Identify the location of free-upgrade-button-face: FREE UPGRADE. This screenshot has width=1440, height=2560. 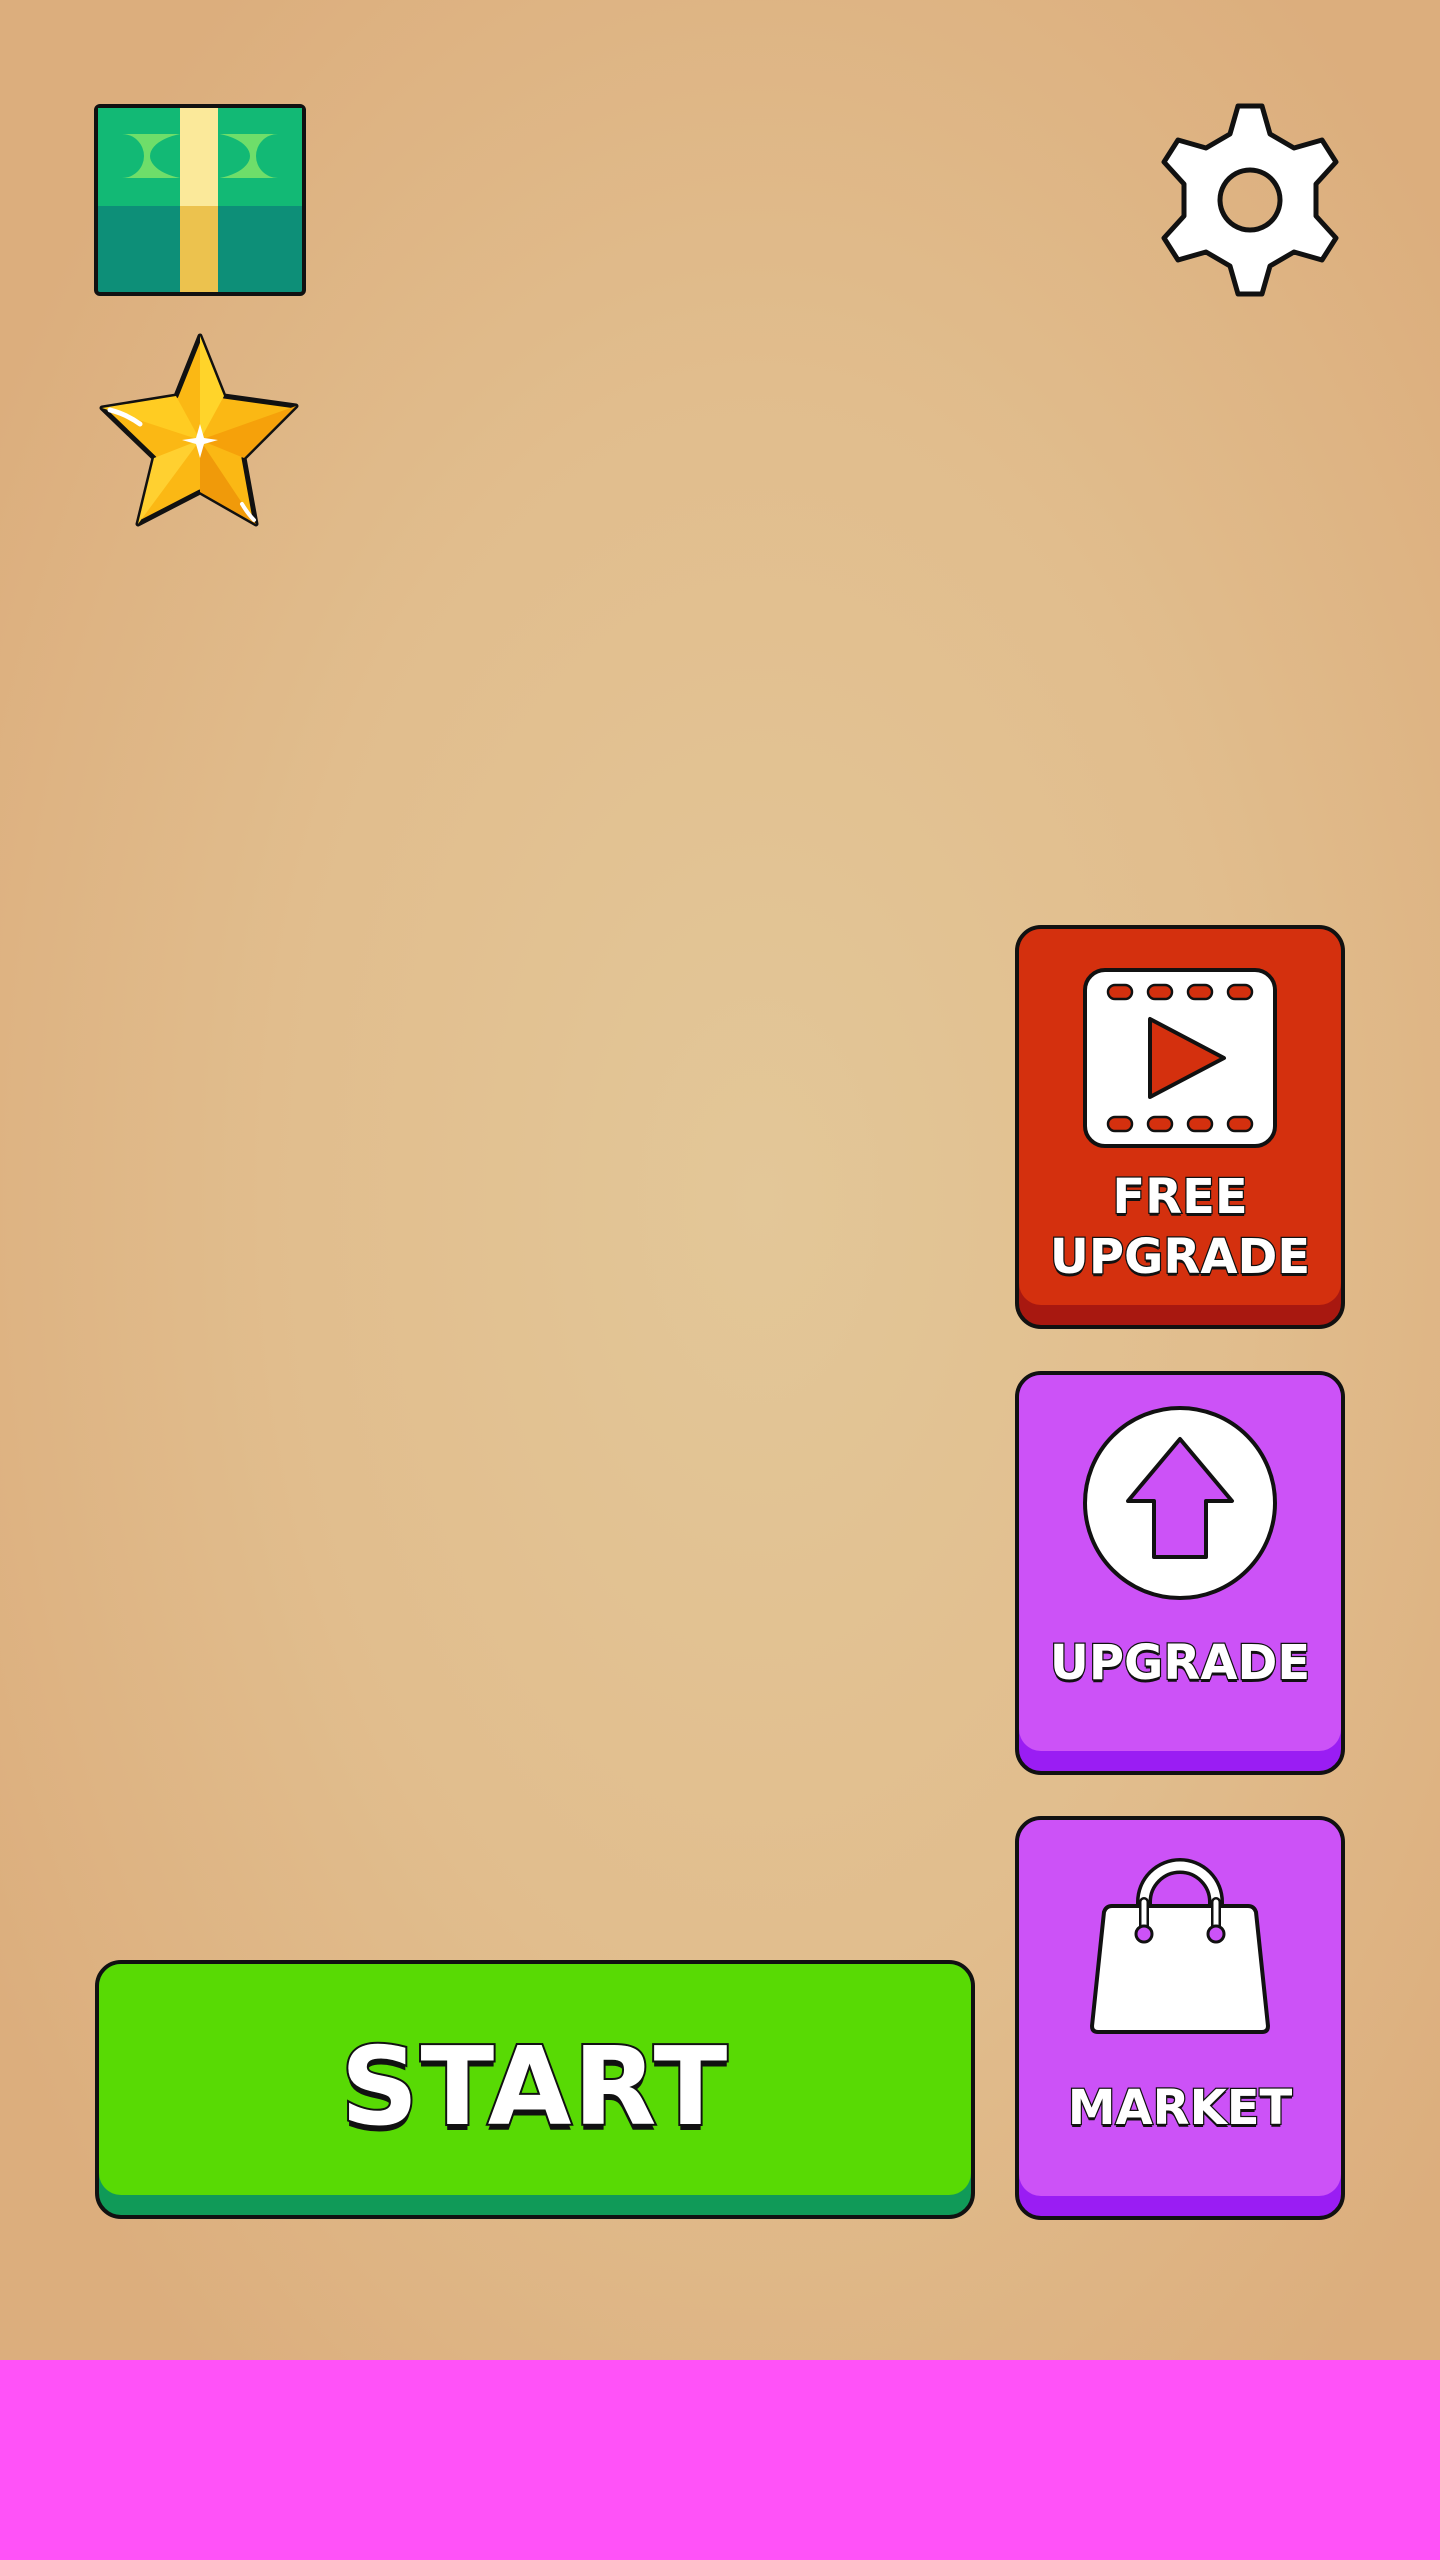
(1180, 1117).